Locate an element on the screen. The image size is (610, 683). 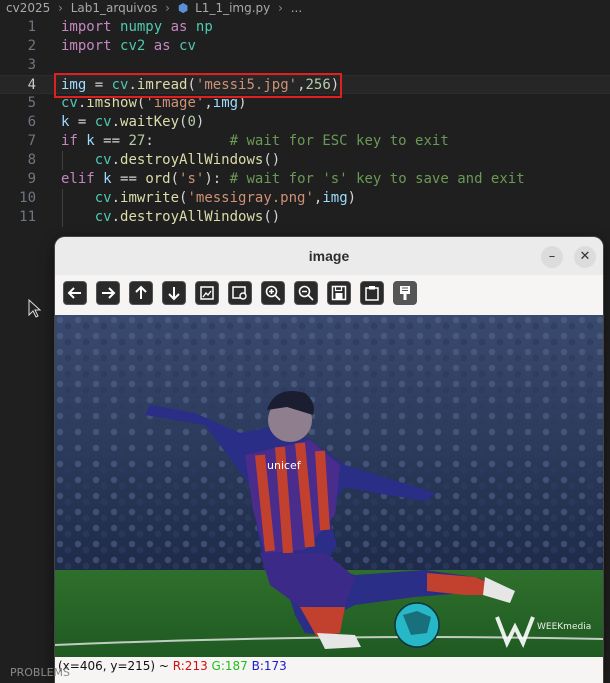
jersey-text: unicef is located at coordinates (284, 465).